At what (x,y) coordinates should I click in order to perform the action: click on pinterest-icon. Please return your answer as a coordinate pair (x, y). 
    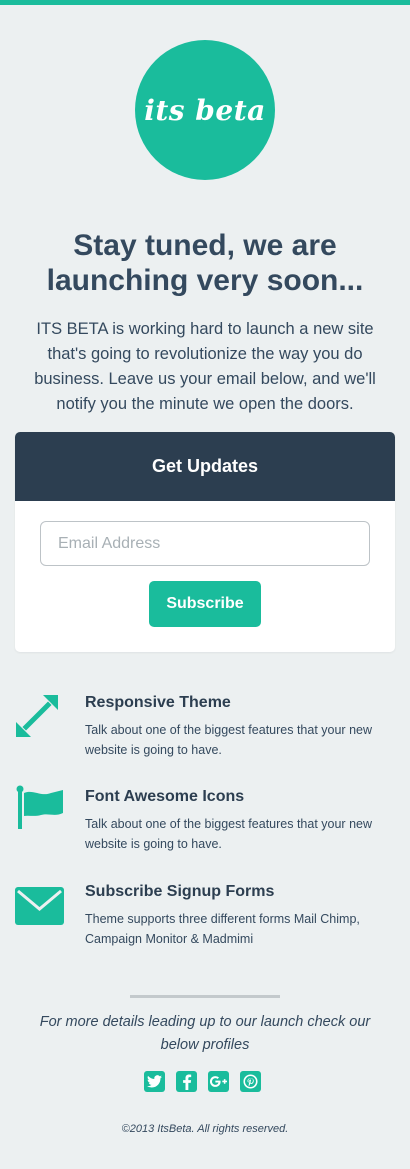
    Looking at the image, I should click on (250, 1081).